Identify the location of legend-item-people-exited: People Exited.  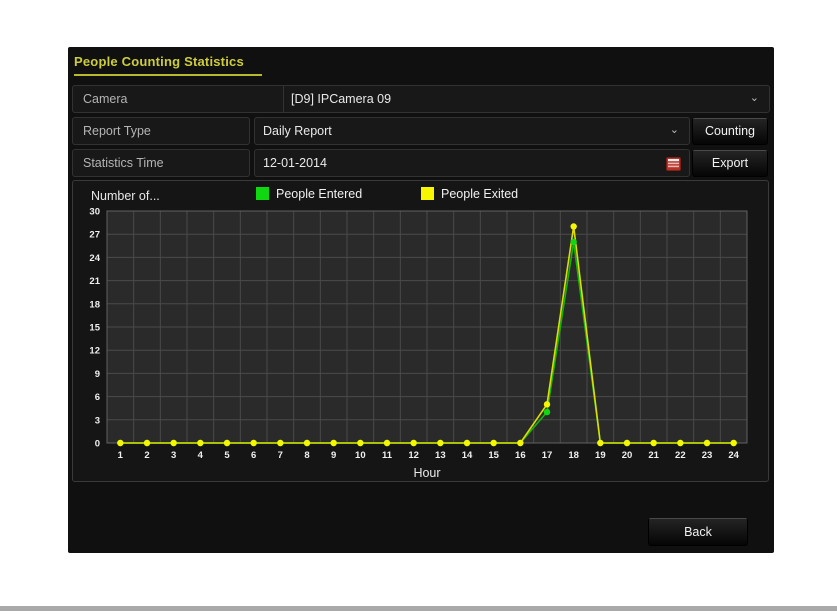
(469, 194).